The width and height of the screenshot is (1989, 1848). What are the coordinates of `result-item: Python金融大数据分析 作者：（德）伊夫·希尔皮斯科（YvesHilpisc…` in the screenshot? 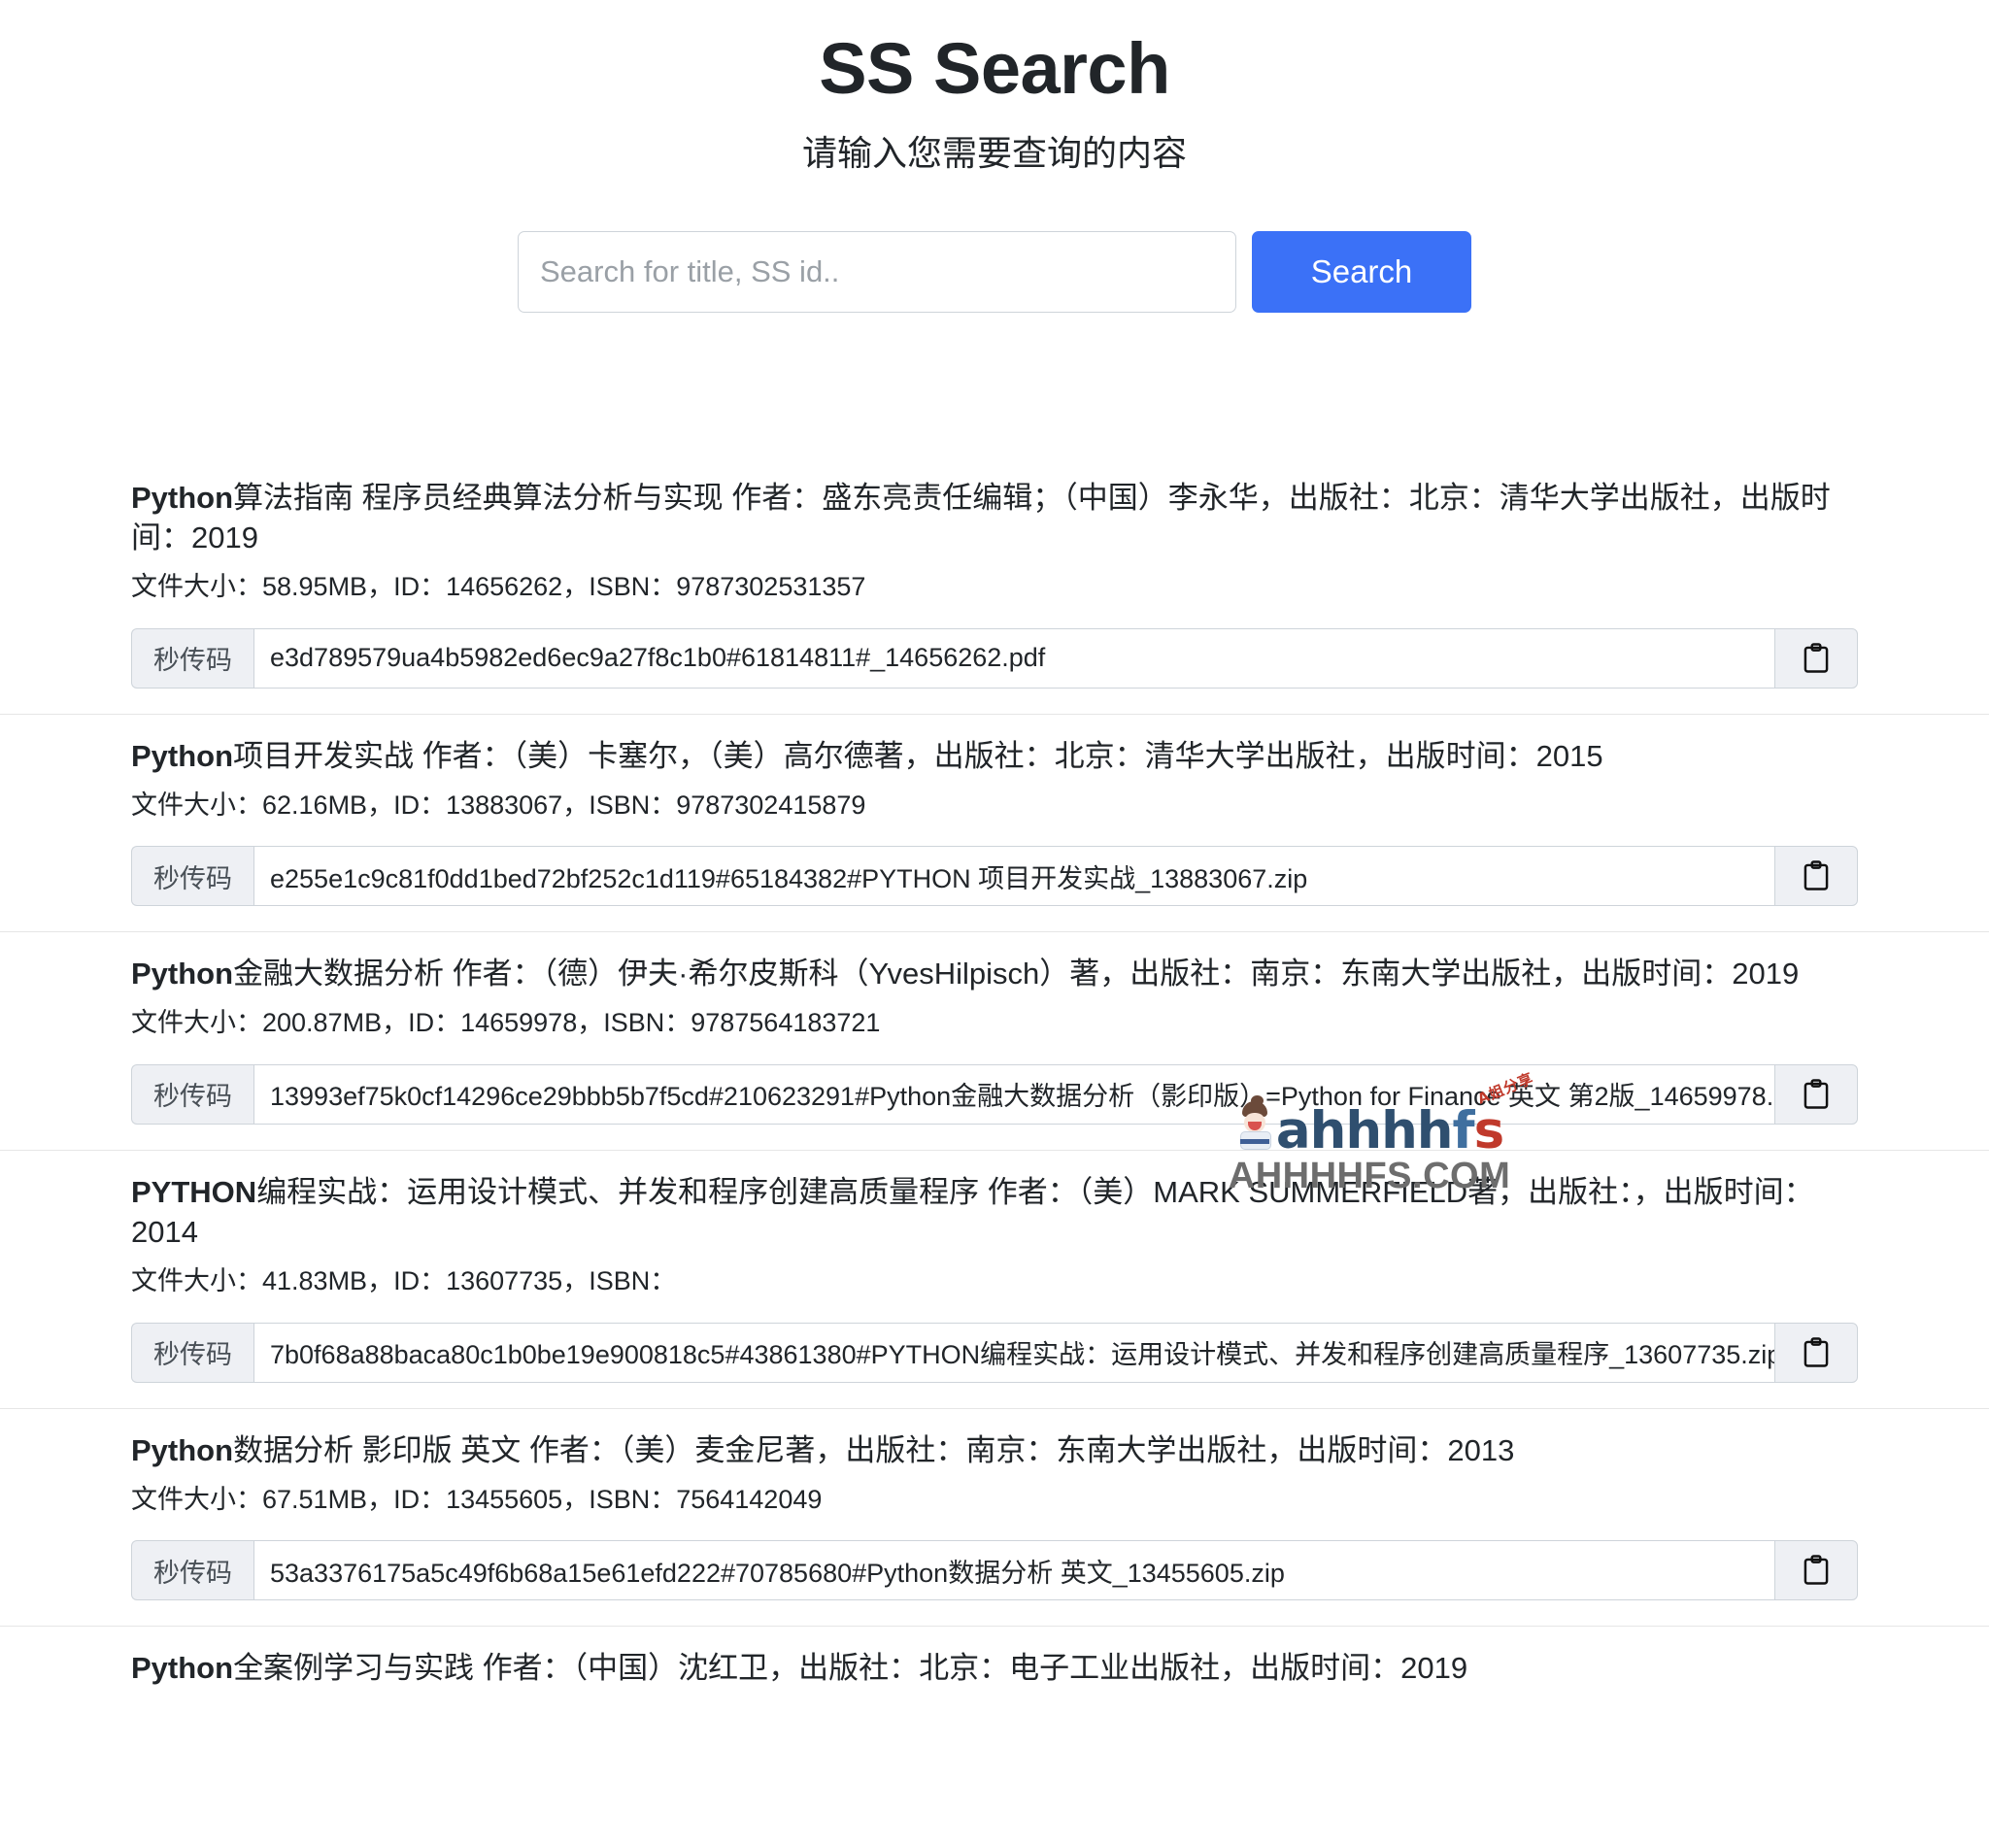 It's located at (994, 1040).